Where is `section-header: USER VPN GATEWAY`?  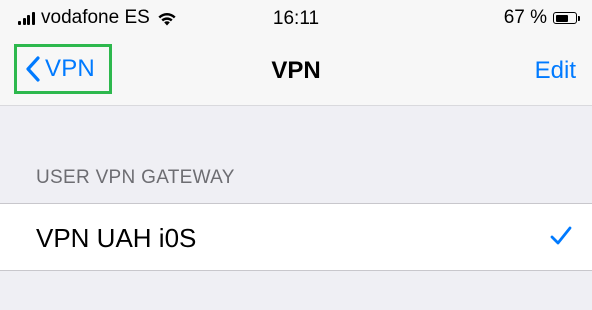 section-header: USER VPN GATEWAY is located at coordinates (135, 177).